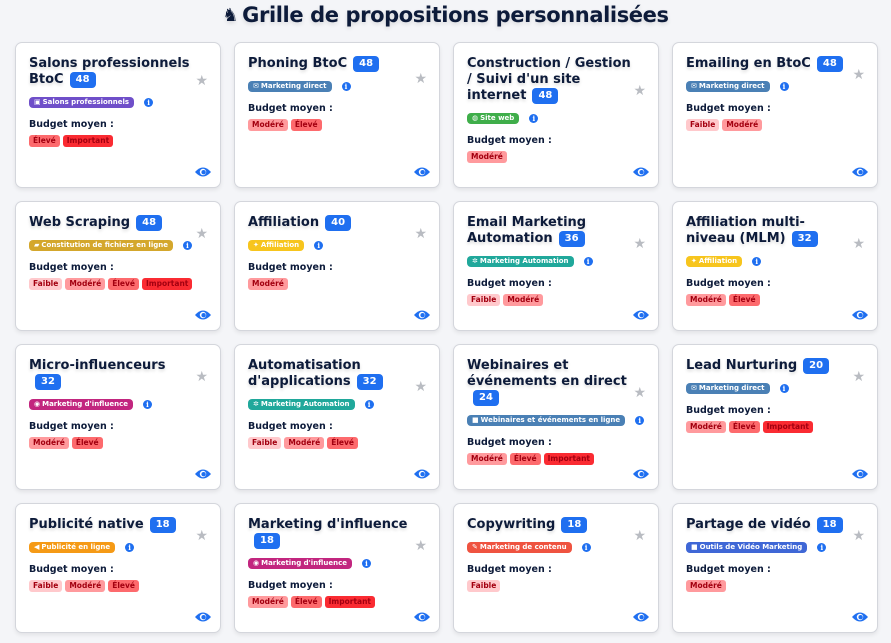 The width and height of the screenshot is (891, 643). What do you see at coordinates (816, 366) in the screenshot?
I see `count-badge: 20` at bounding box center [816, 366].